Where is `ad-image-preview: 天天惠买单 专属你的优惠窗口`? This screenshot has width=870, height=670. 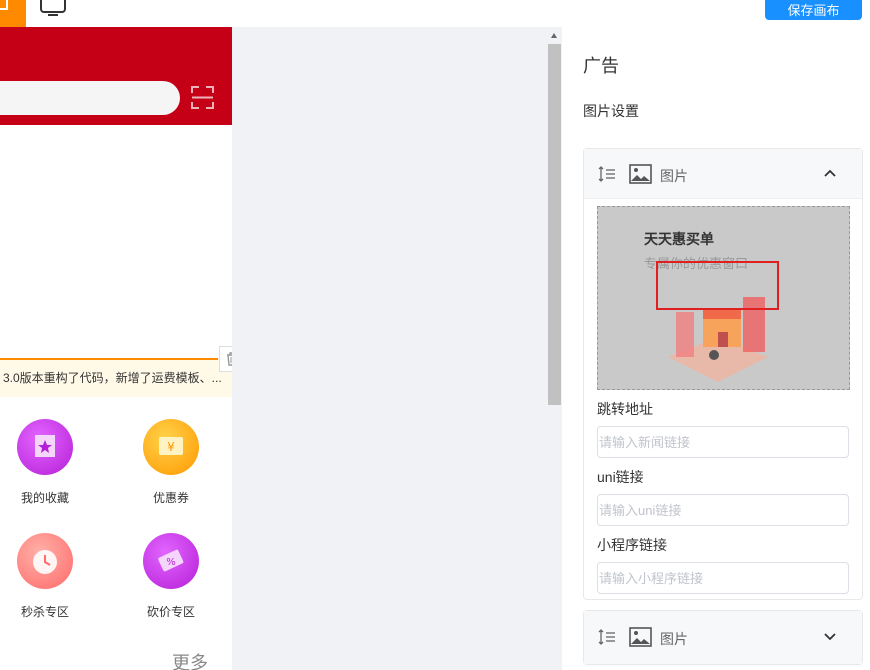 ad-image-preview: 天天惠买单 专属你的优惠窗口 is located at coordinates (723, 298).